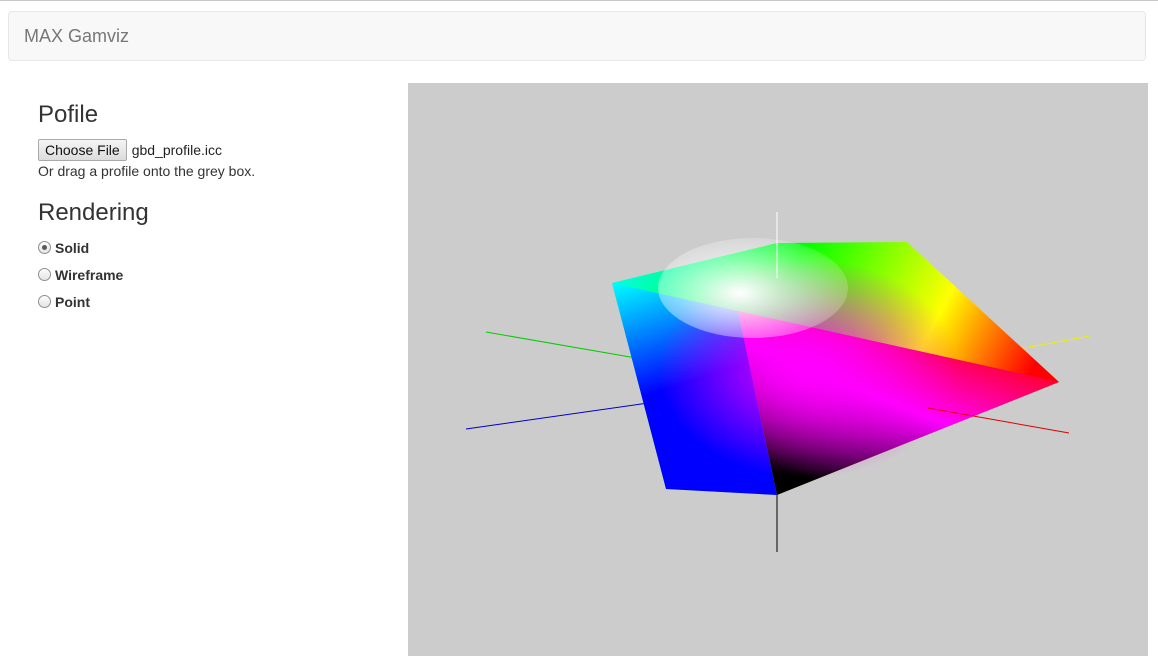 The image size is (1158, 656). What do you see at coordinates (93, 212) in the screenshot?
I see `rendering-heading: Rendering` at bounding box center [93, 212].